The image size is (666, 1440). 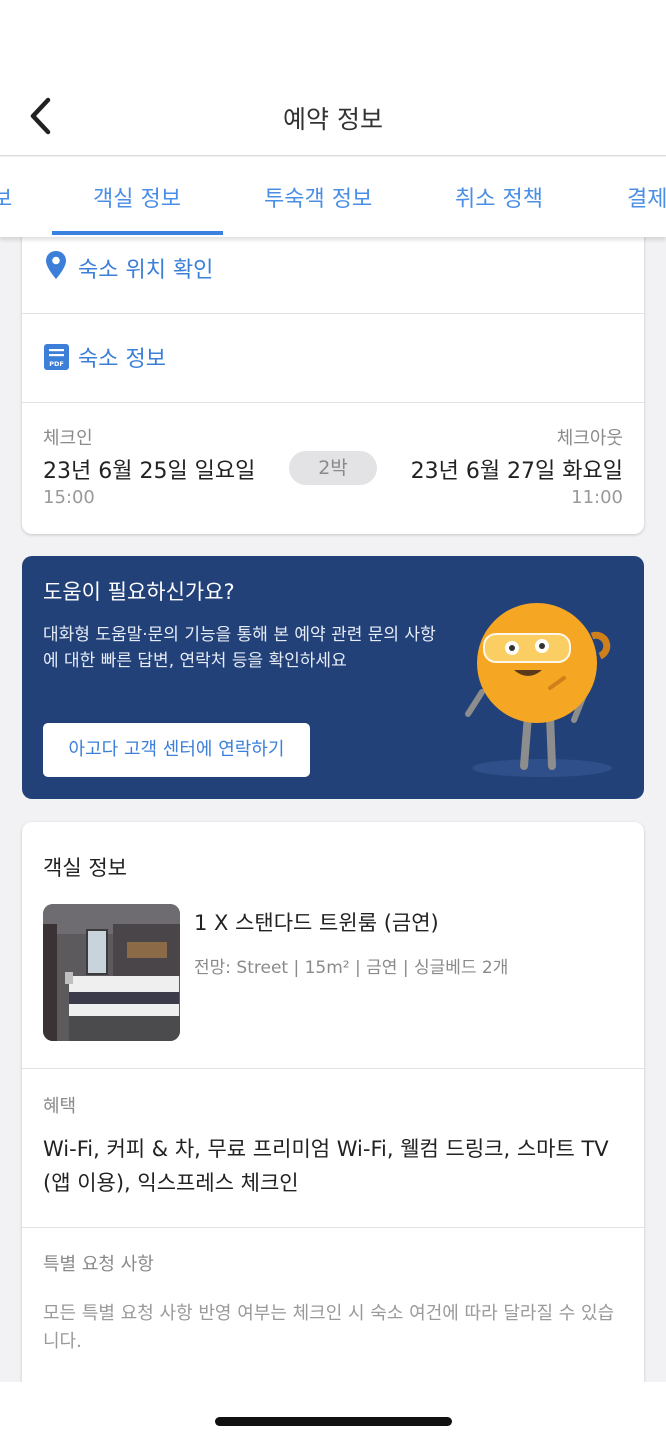 What do you see at coordinates (69, 497) in the screenshot?
I see `checkin-time: 15:00` at bounding box center [69, 497].